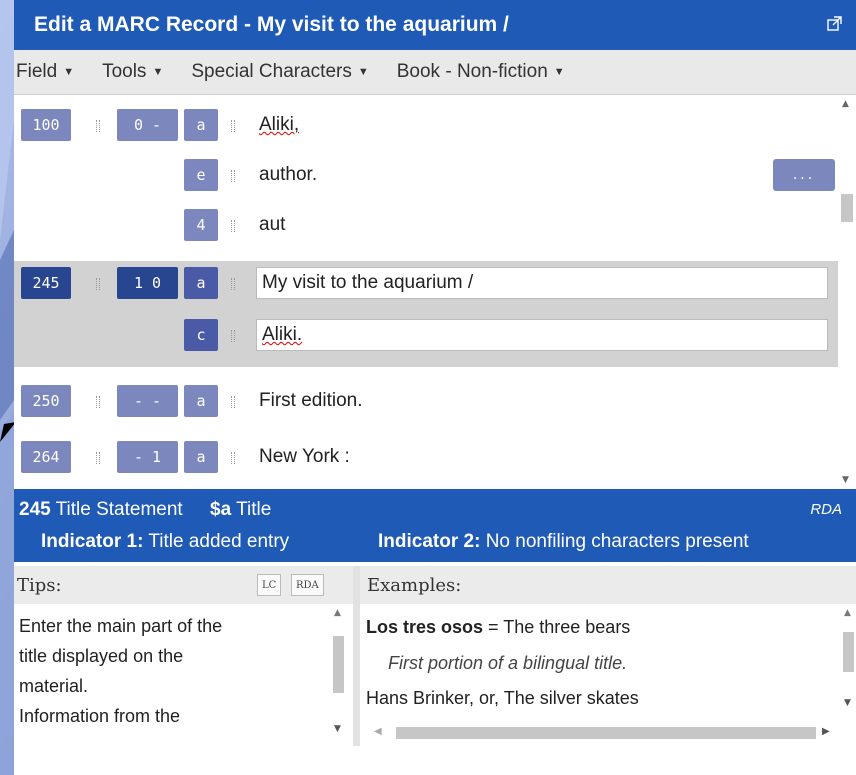 The width and height of the screenshot is (856, 775). Describe the element at coordinates (46, 457) in the screenshot. I see `field-tag: 264` at that location.